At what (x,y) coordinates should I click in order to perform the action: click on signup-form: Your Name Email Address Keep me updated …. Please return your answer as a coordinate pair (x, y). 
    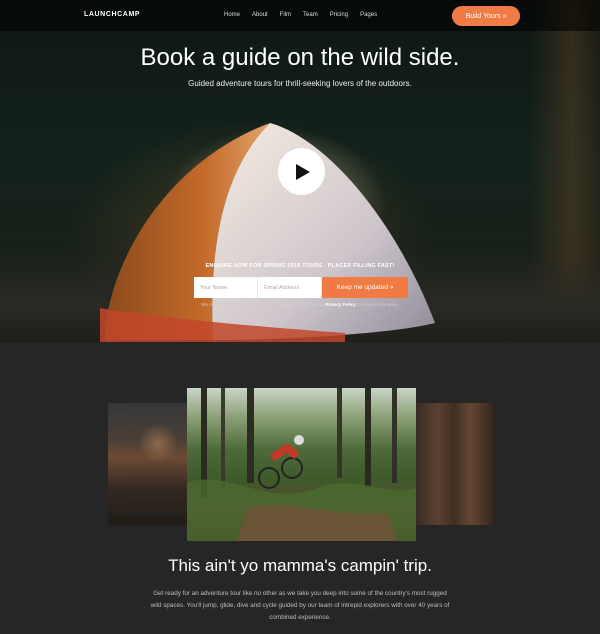
    Looking at the image, I should click on (301, 287).